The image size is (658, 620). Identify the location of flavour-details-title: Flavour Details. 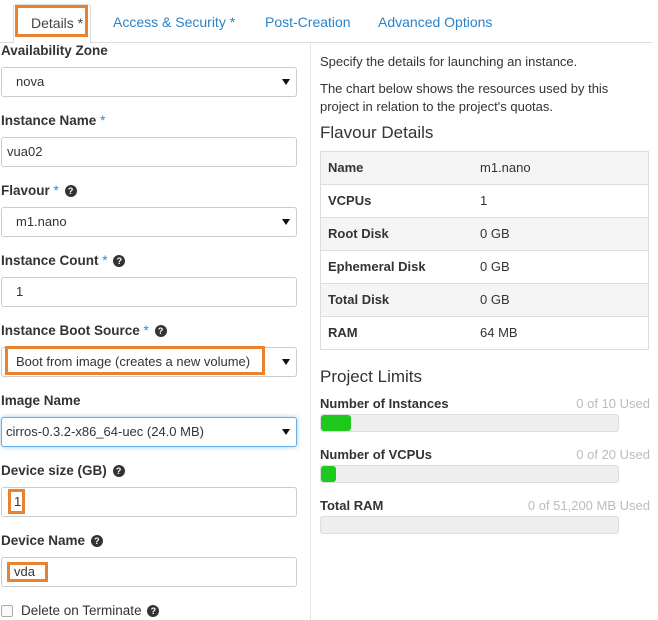
(377, 132).